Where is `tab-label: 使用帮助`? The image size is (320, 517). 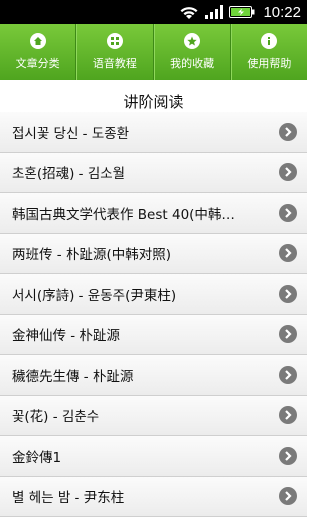
tab-label: 使用帮助 is located at coordinates (269, 63).